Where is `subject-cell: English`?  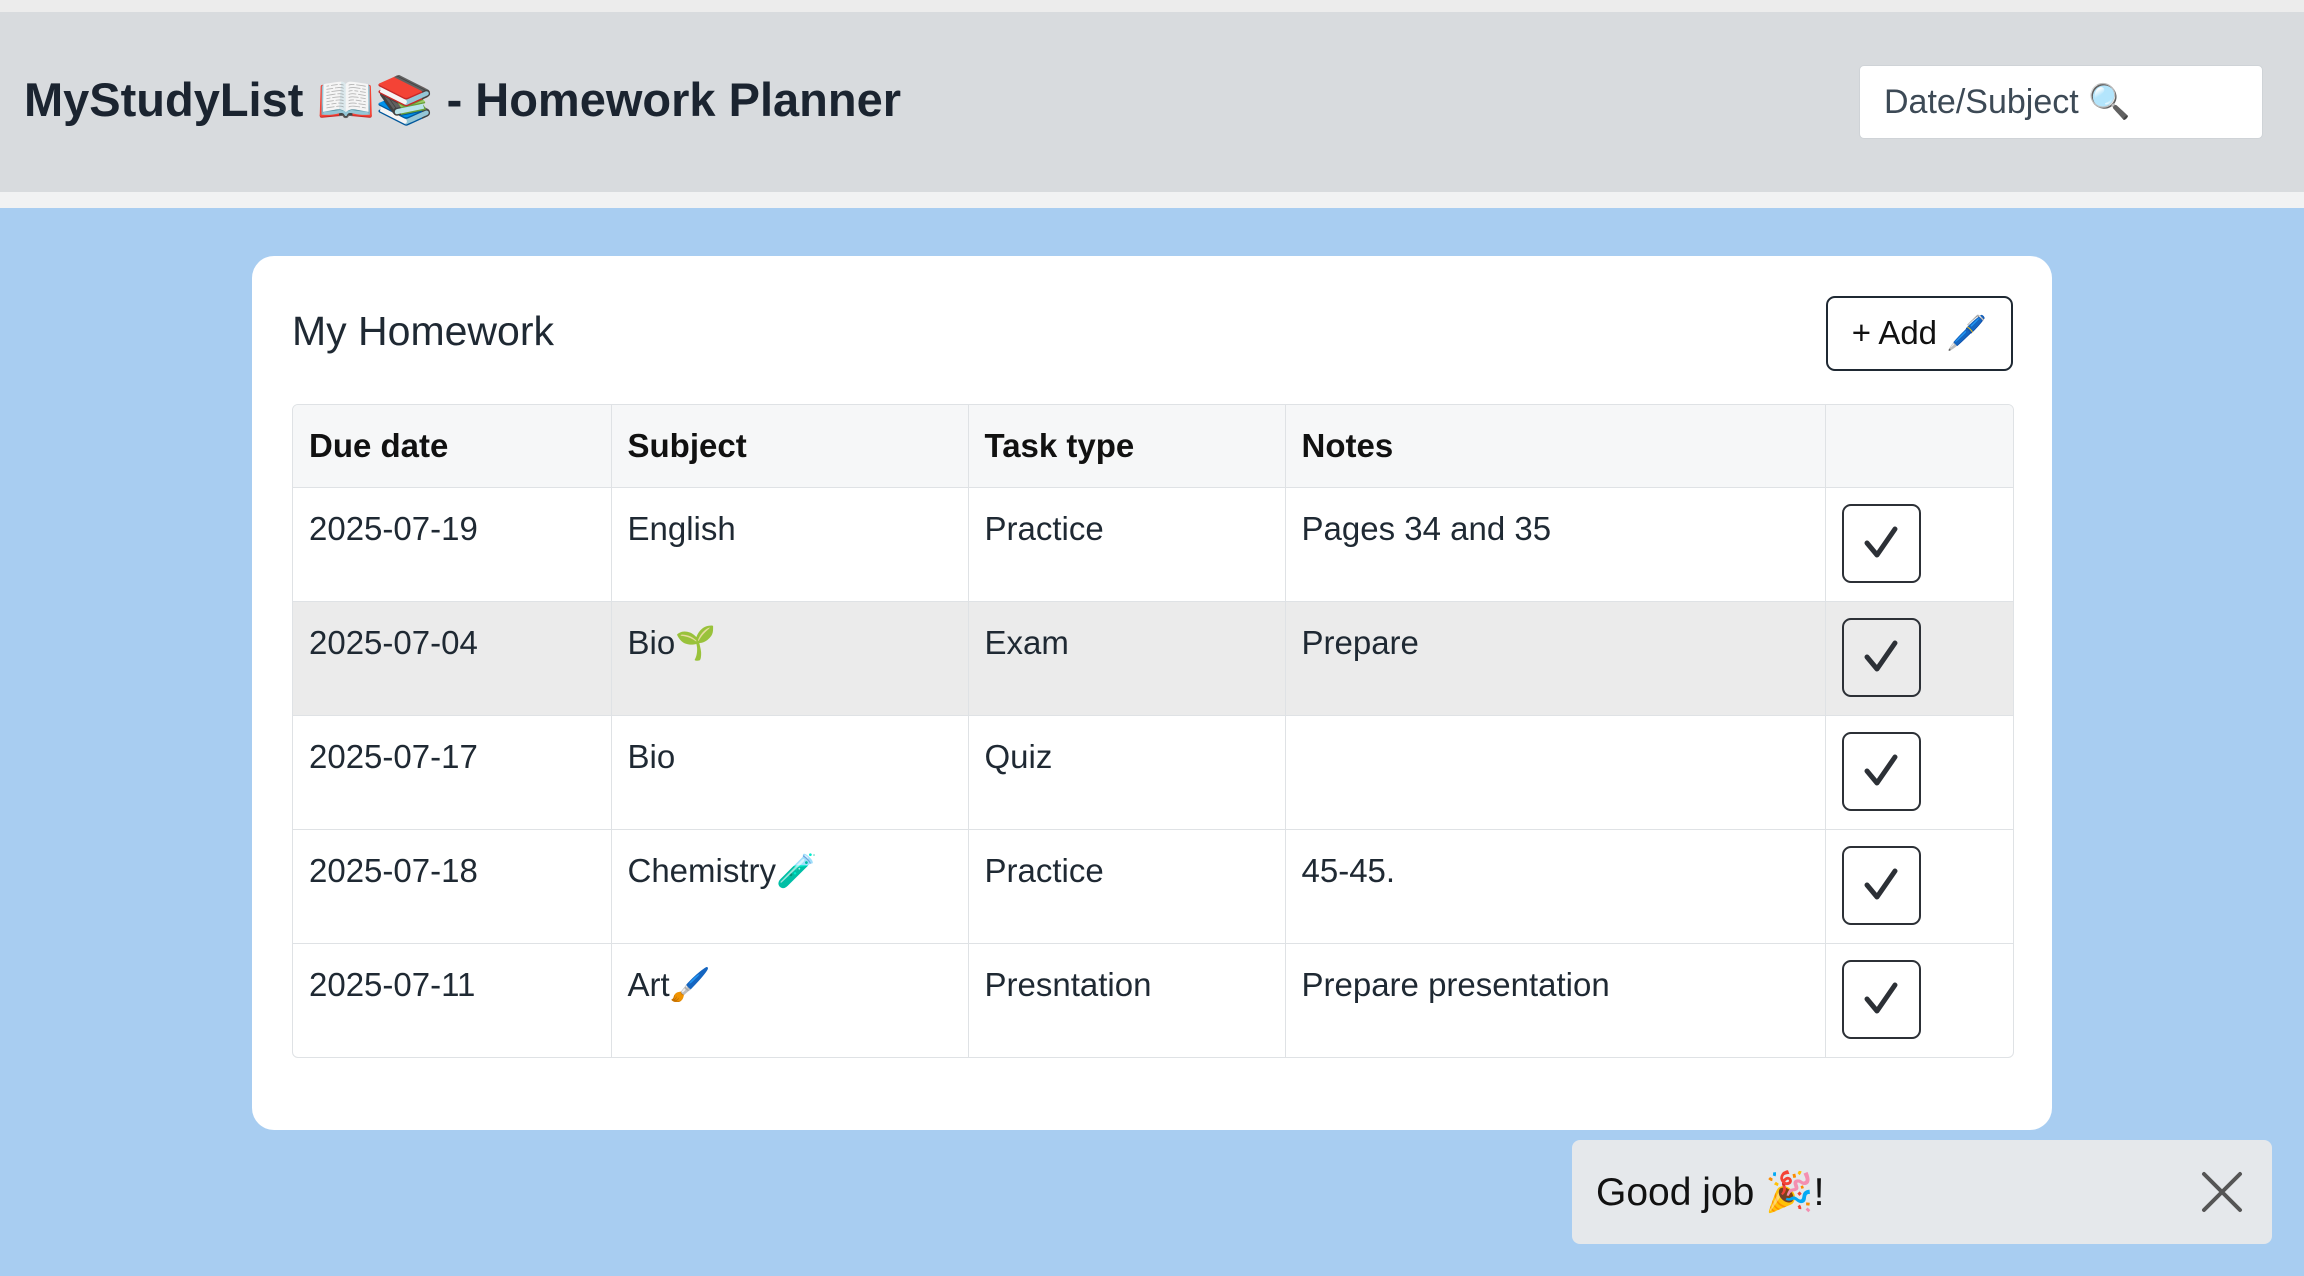
subject-cell: English is located at coordinates (790, 544).